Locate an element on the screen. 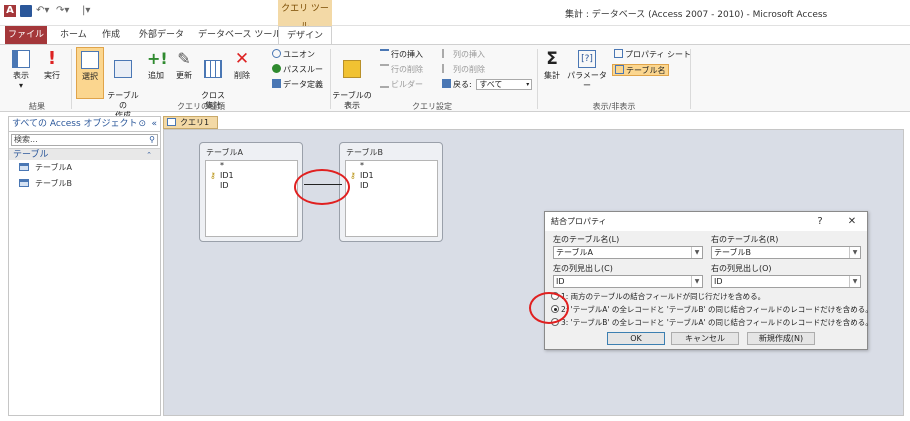 The width and height of the screenshot is (910, 421). tab-file: ファイル is located at coordinates (26, 35).